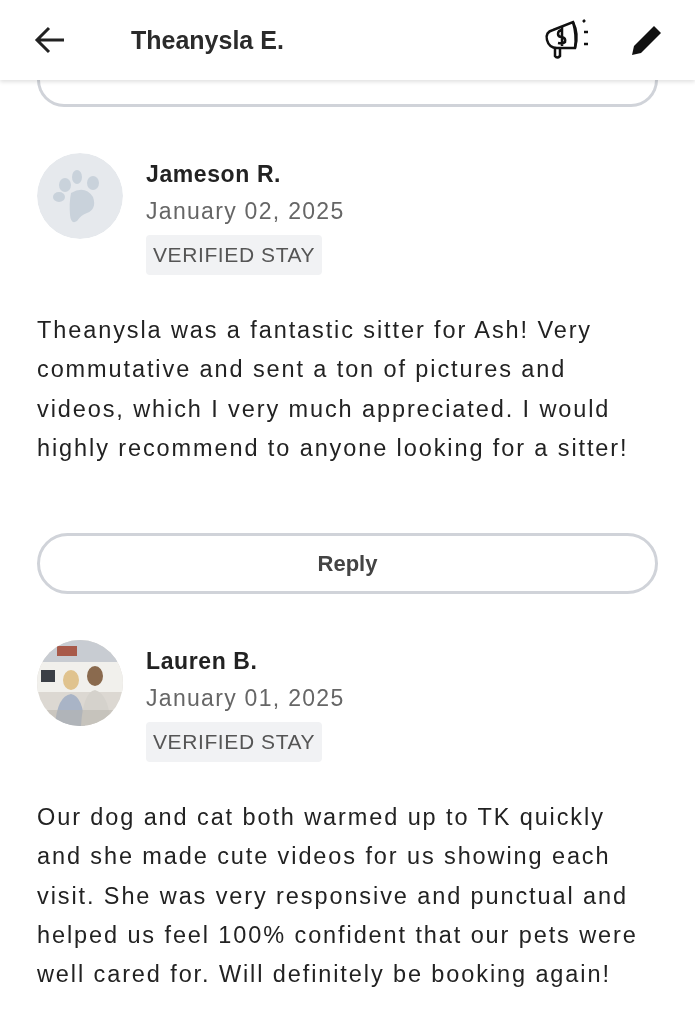  Describe the element at coordinates (567, 40) in the screenshot. I see `megaphone-dollar-icon` at that location.